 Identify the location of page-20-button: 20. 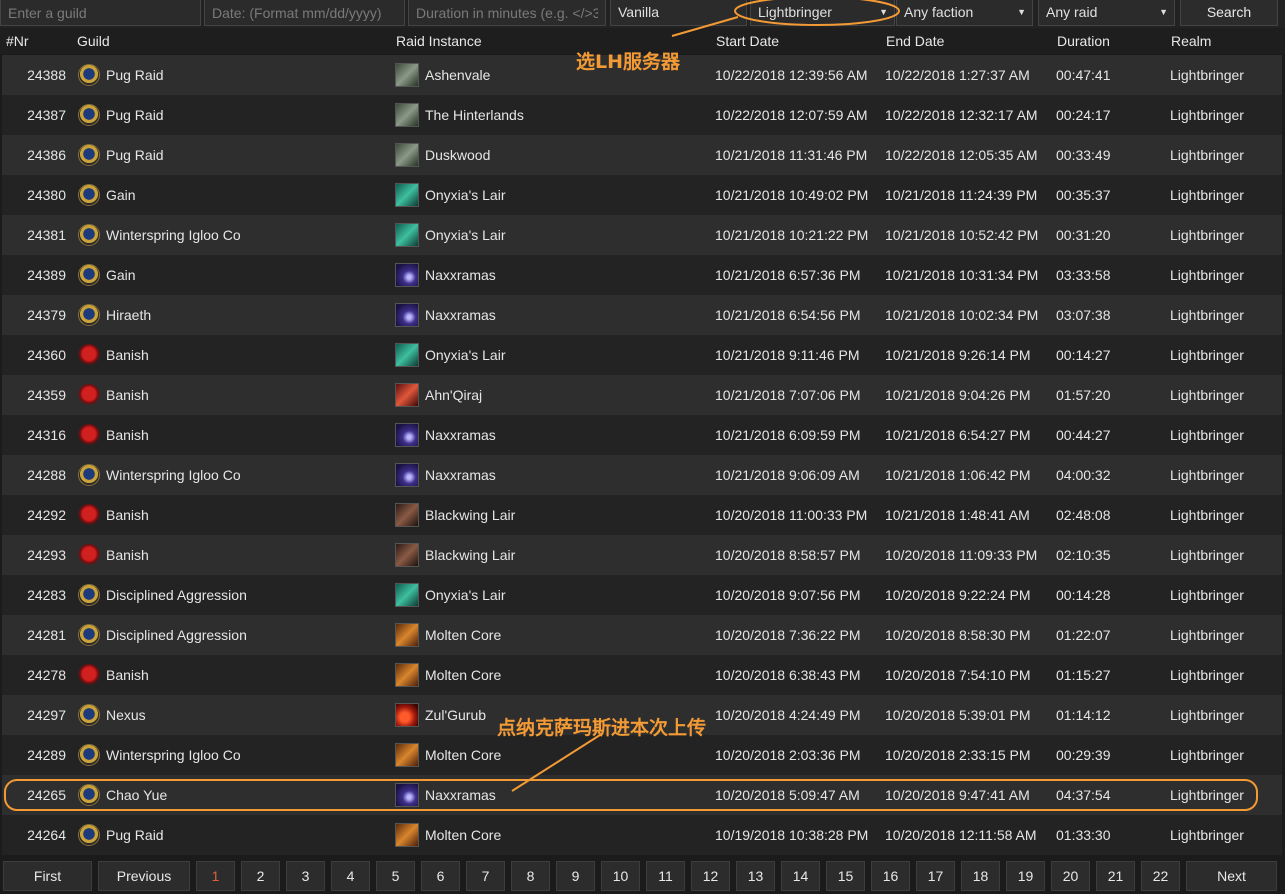
(1070, 876).